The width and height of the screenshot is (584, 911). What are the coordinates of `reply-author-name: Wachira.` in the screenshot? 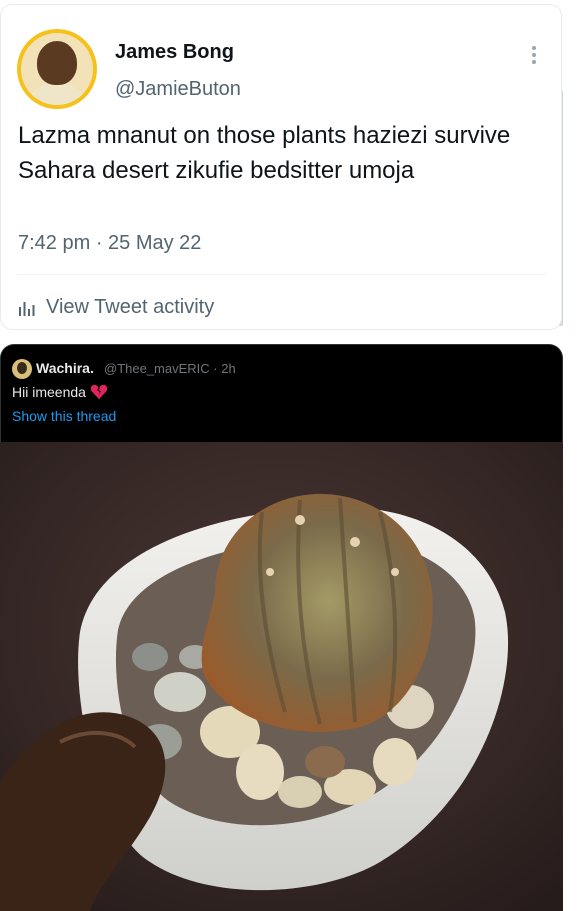 It's located at (65, 368).